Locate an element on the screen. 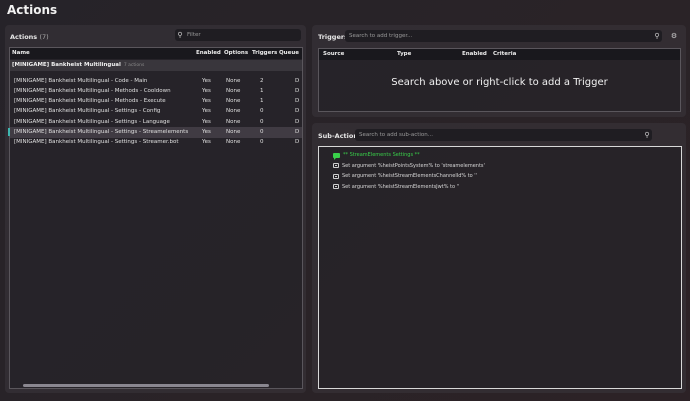  column-type: Type is located at coordinates (404, 54).